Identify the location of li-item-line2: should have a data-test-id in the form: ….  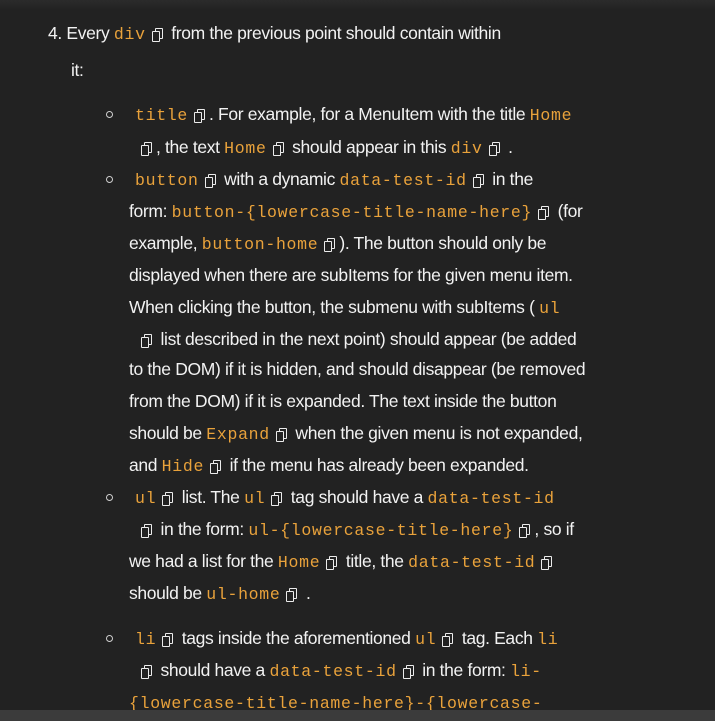
(338, 671).